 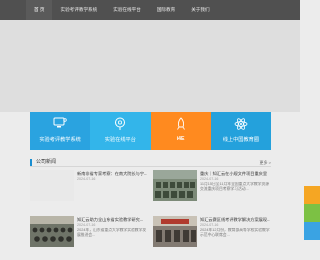 I want to click on nav-item-home: 首 页, so click(x=39, y=10).